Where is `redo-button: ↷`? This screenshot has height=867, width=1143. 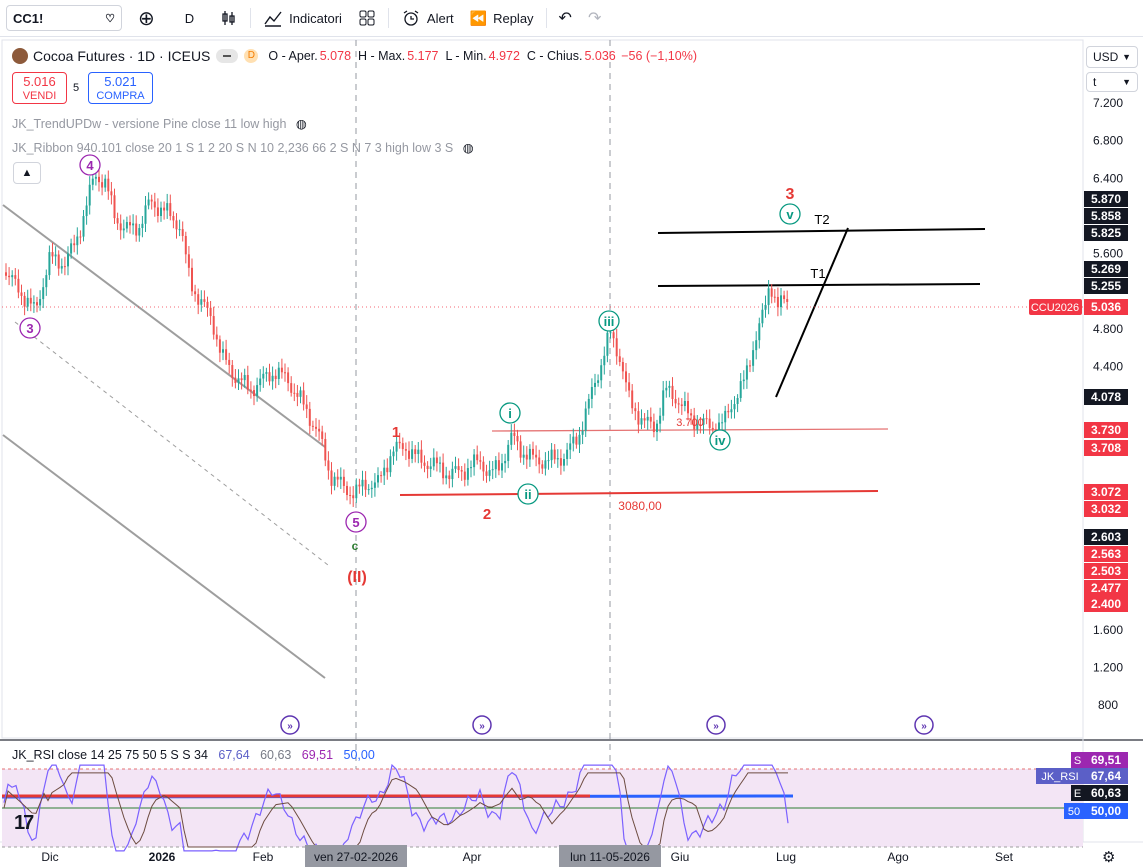 redo-button: ↷ is located at coordinates (594, 18).